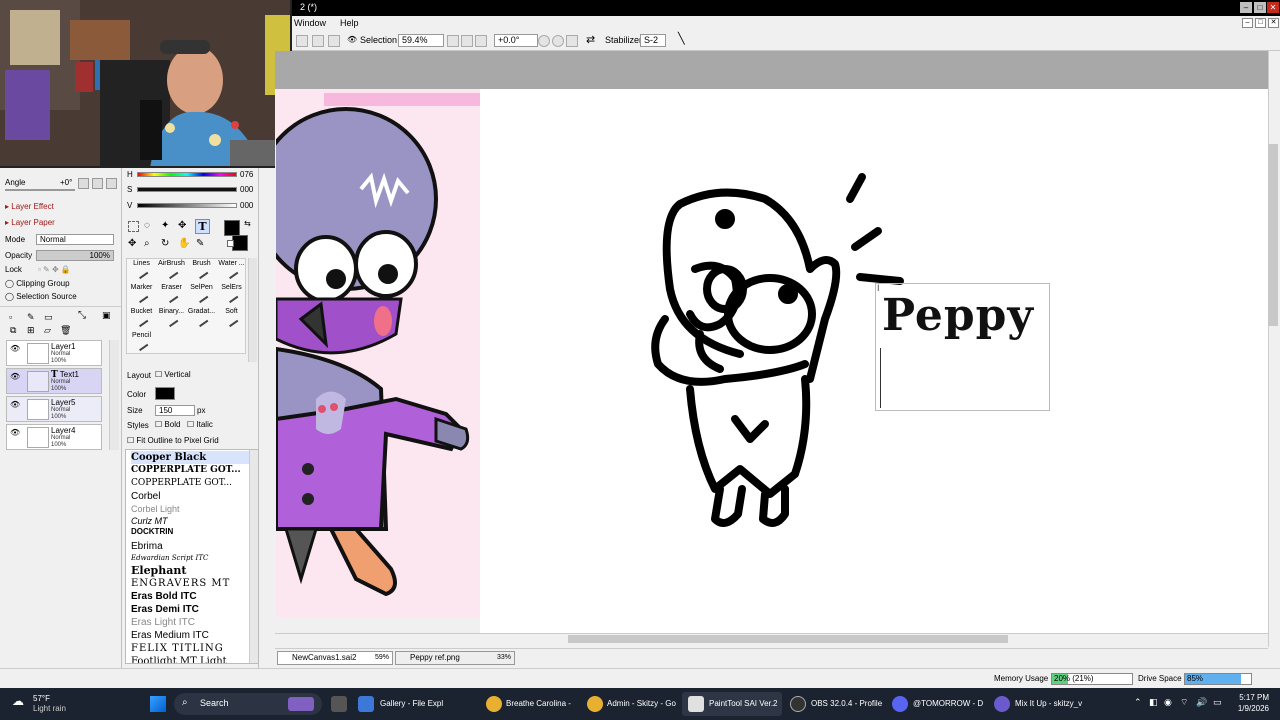 This screenshot has width=1280, height=720. Describe the element at coordinates (1273, 7) in the screenshot. I see `close-button: ✕` at that location.